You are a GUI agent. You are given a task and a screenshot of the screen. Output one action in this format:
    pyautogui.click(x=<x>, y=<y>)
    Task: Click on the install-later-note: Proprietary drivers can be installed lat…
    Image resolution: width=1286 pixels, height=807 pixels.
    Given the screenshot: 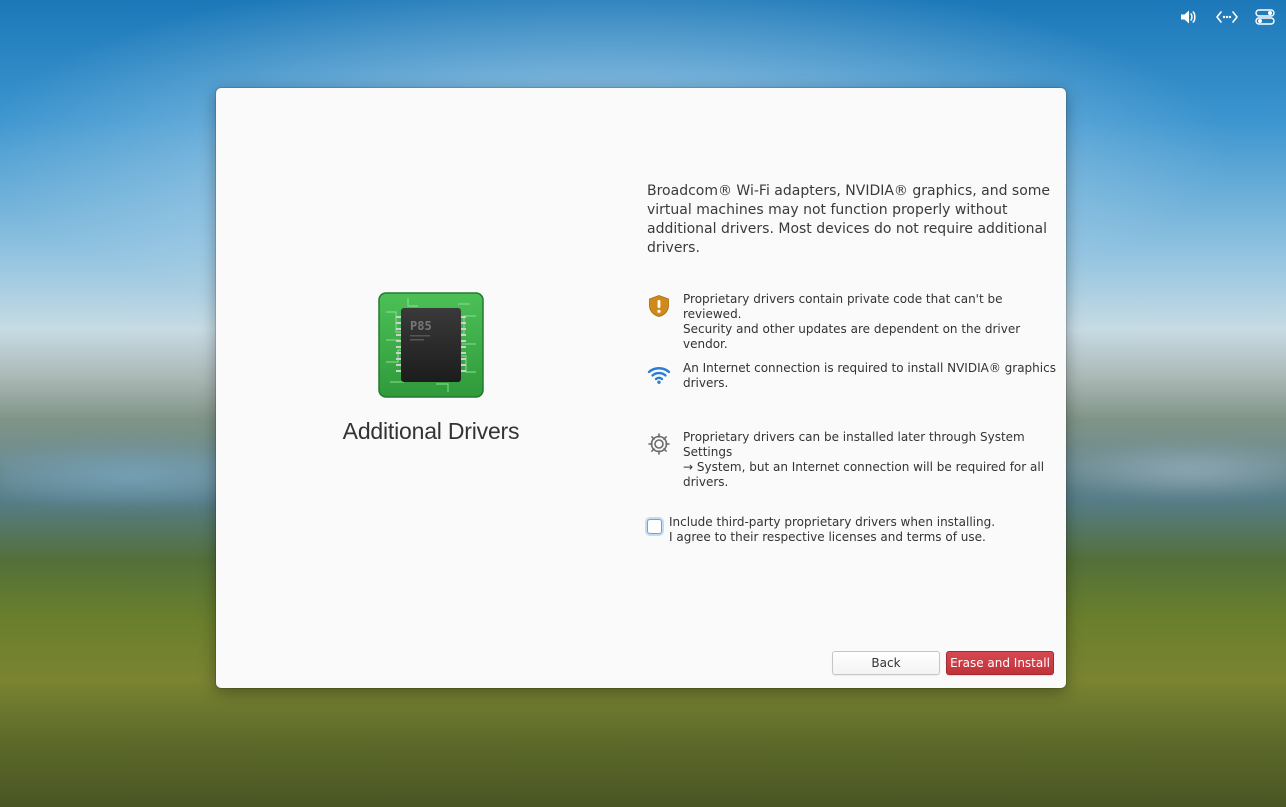 What is the action you would take?
    pyautogui.click(x=852, y=460)
    